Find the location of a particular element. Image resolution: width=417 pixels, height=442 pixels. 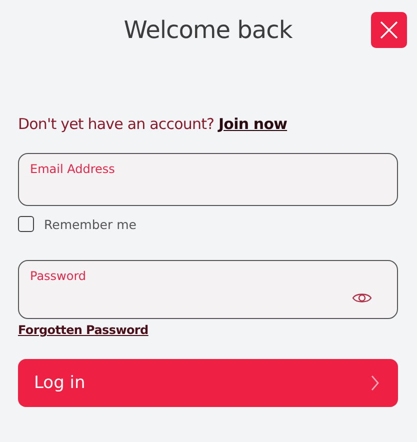

chevron-right-icon is located at coordinates (375, 383).